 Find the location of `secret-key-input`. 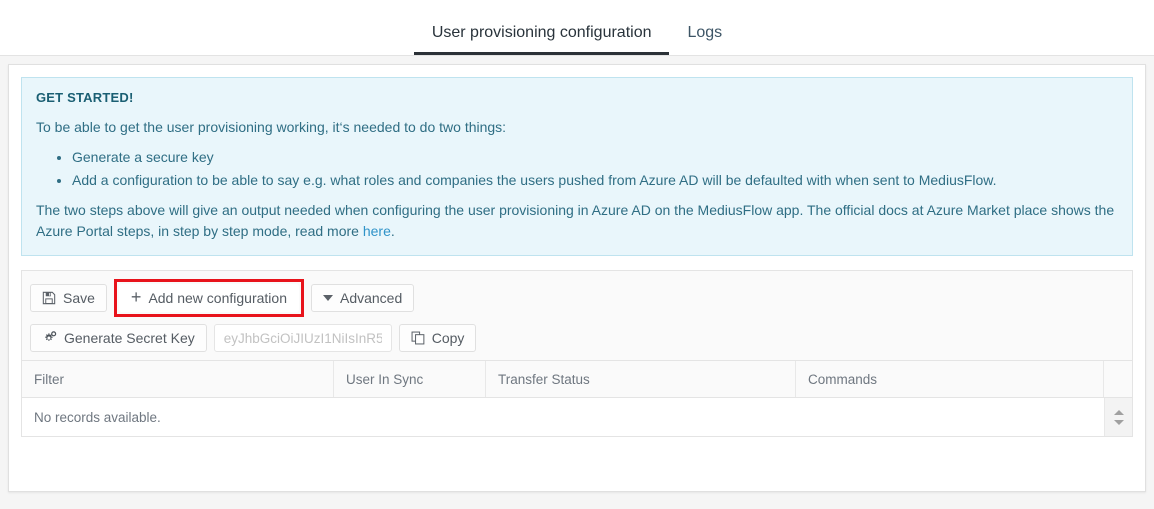

secret-key-input is located at coordinates (302, 338).